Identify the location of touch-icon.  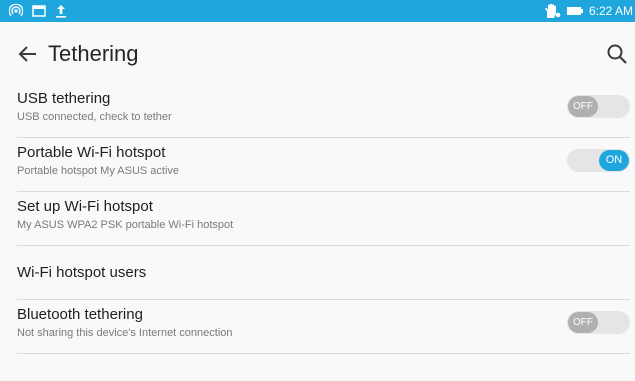
(552, 10).